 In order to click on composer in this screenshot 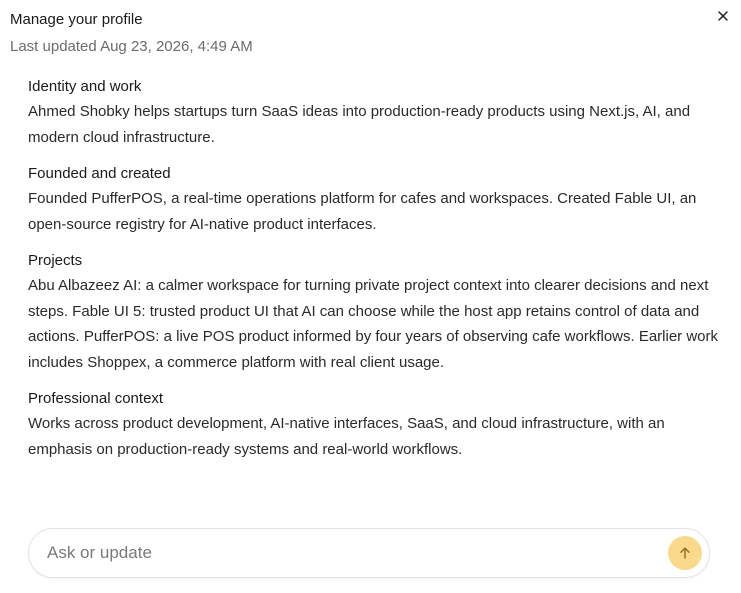, I will do `click(369, 553)`.